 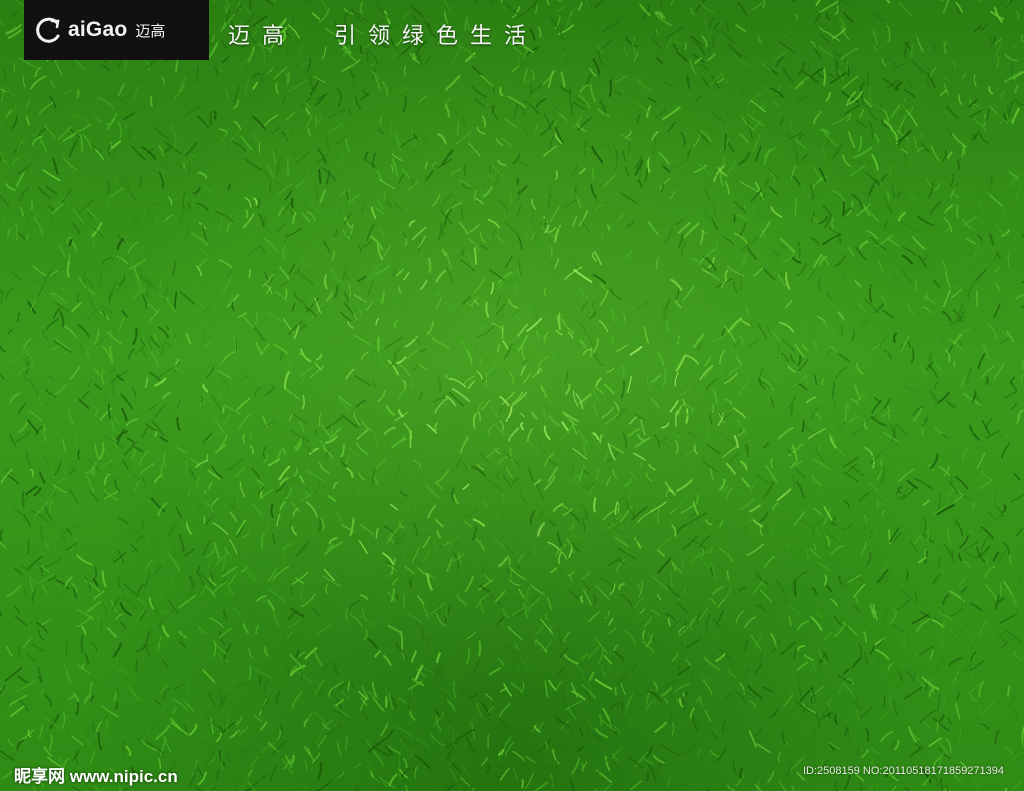 I want to click on slogan: 迈高 引领绿色生活, so click(x=383, y=36).